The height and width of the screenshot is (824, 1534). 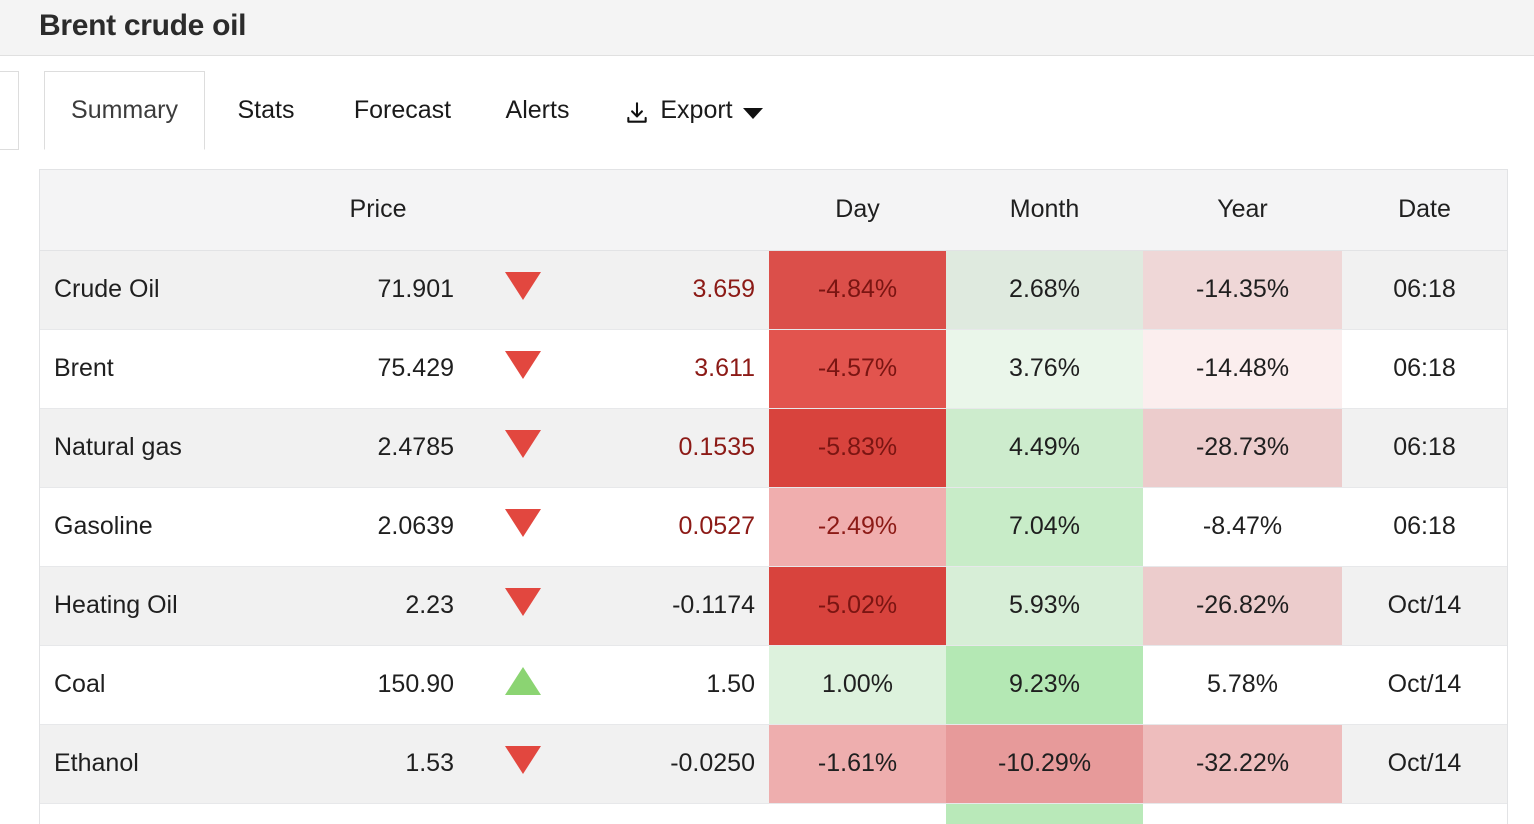 I want to click on cell-name: Heating Oil, so click(x=164, y=606).